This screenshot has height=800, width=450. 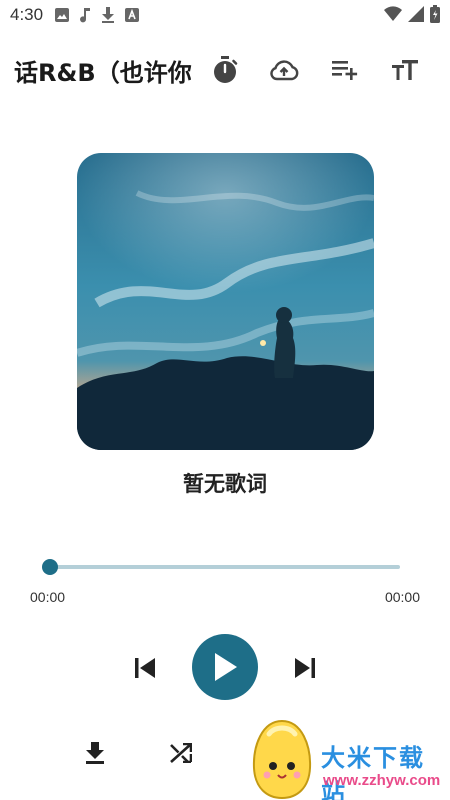 I want to click on shuffle-button, so click(x=181, y=753).